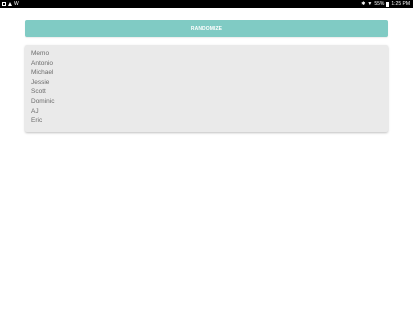 The width and height of the screenshot is (413, 310). What do you see at coordinates (363, 4) in the screenshot?
I see `bluetooth-icon: ✱` at bounding box center [363, 4].